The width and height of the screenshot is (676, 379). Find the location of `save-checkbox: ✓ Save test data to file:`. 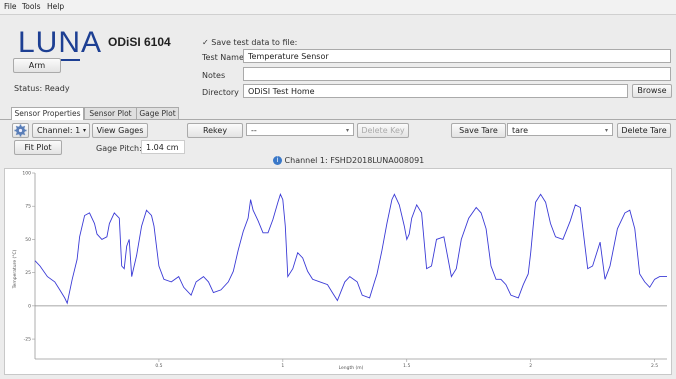

save-checkbox: ✓ Save test data to file: is located at coordinates (249, 42).